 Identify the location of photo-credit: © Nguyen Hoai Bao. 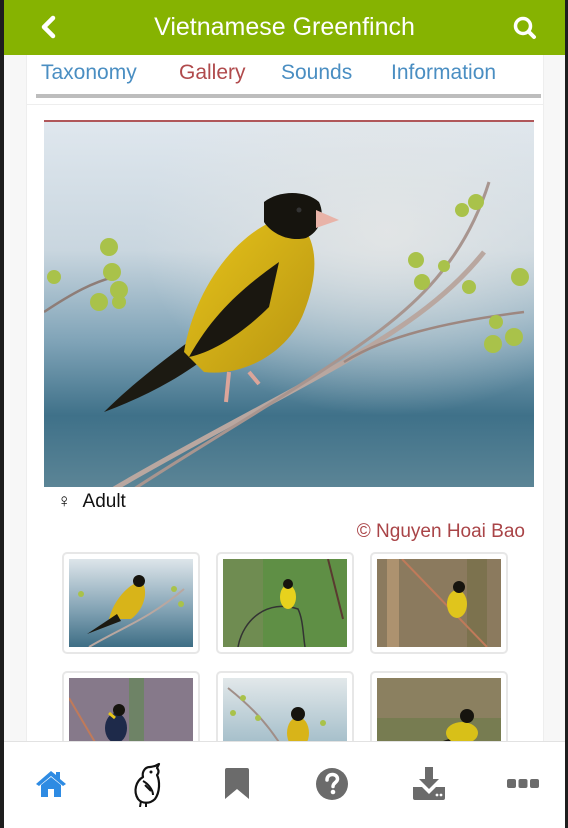
(440, 531).